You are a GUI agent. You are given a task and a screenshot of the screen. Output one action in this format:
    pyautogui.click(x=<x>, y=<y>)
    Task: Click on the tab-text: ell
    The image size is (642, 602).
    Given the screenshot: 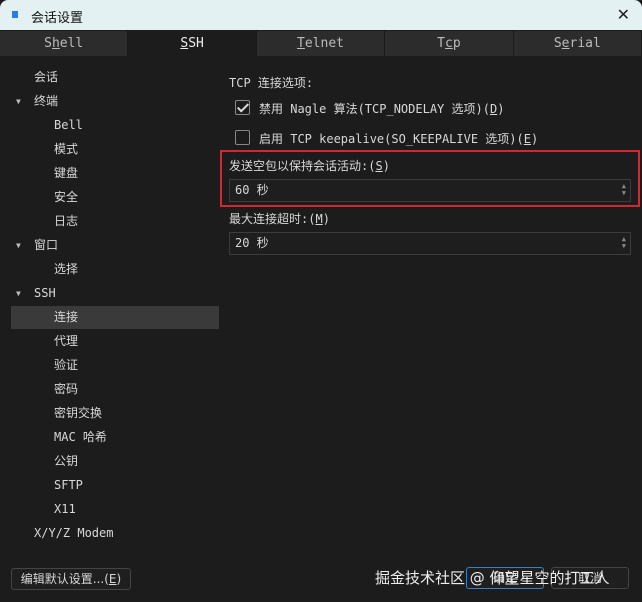 What is the action you would take?
    pyautogui.click(x=71, y=43)
    